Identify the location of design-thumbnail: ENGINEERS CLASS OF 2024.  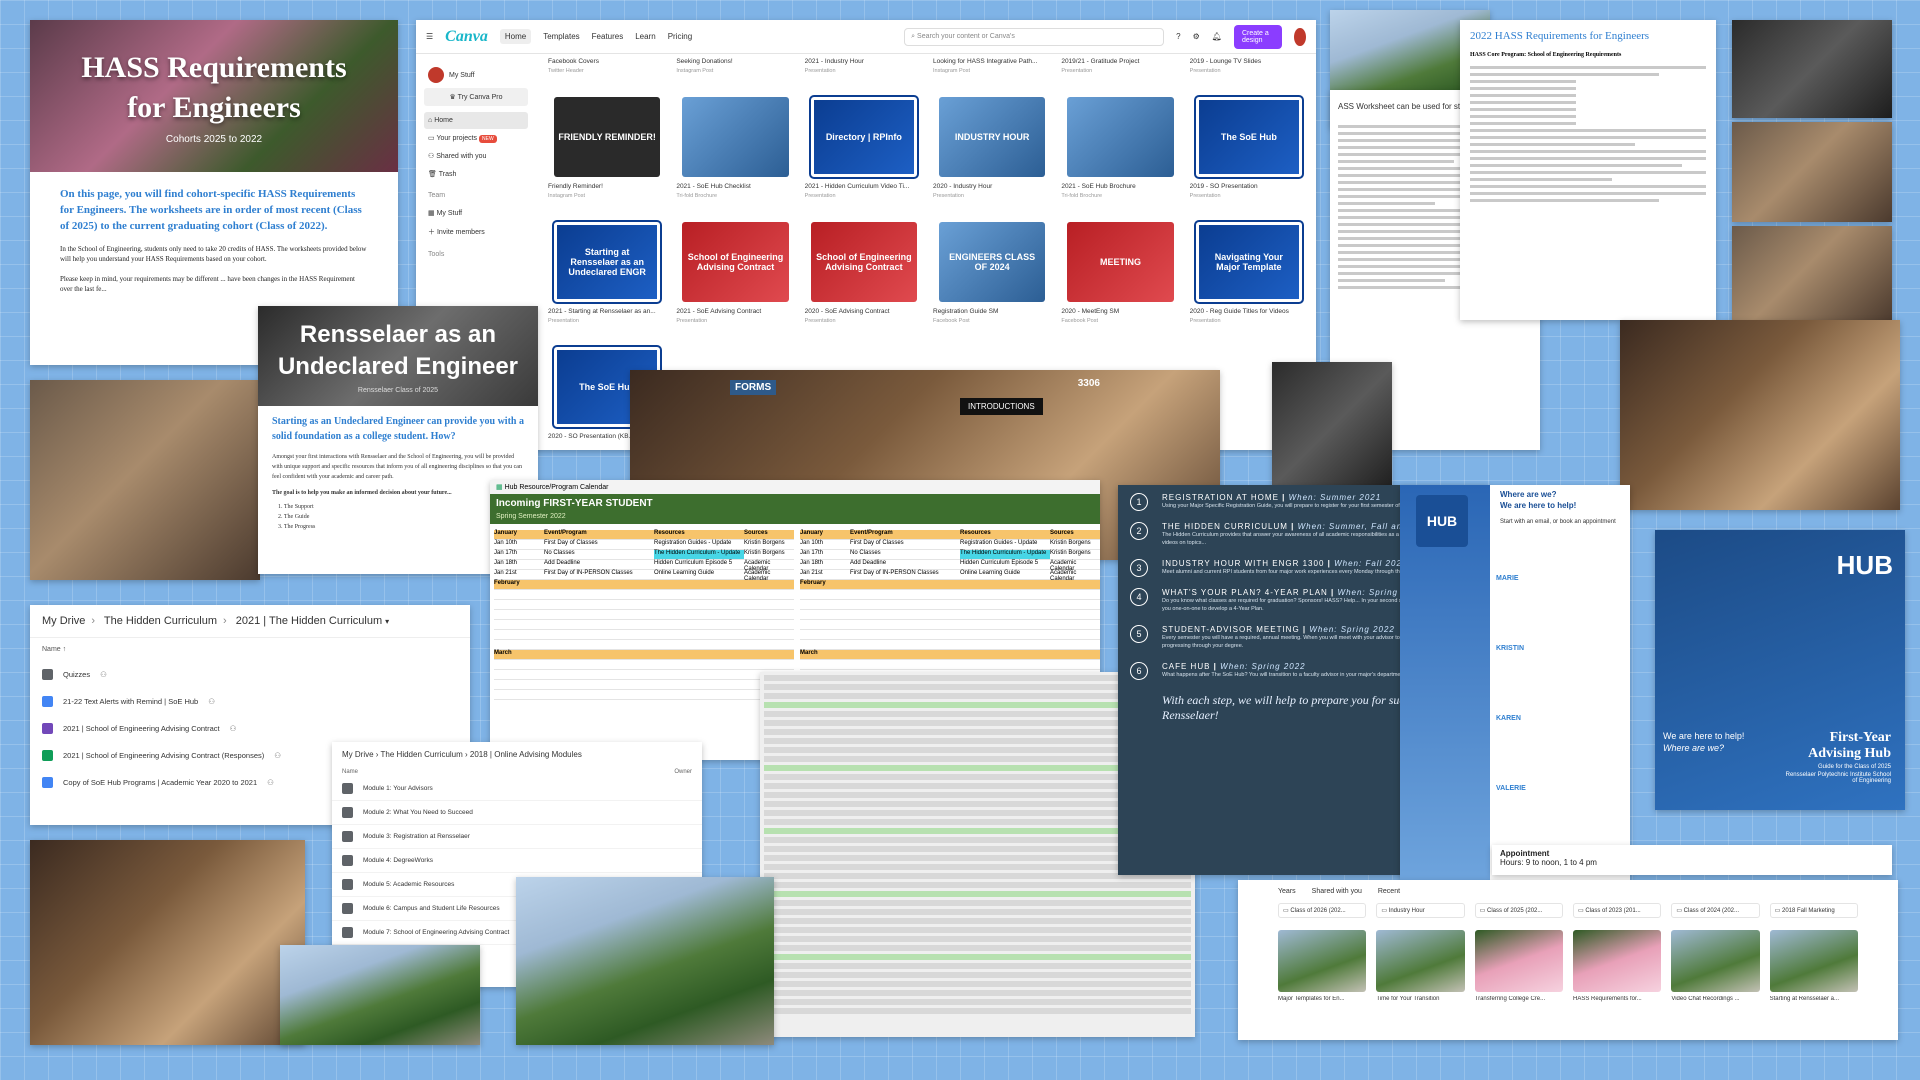
(992, 262).